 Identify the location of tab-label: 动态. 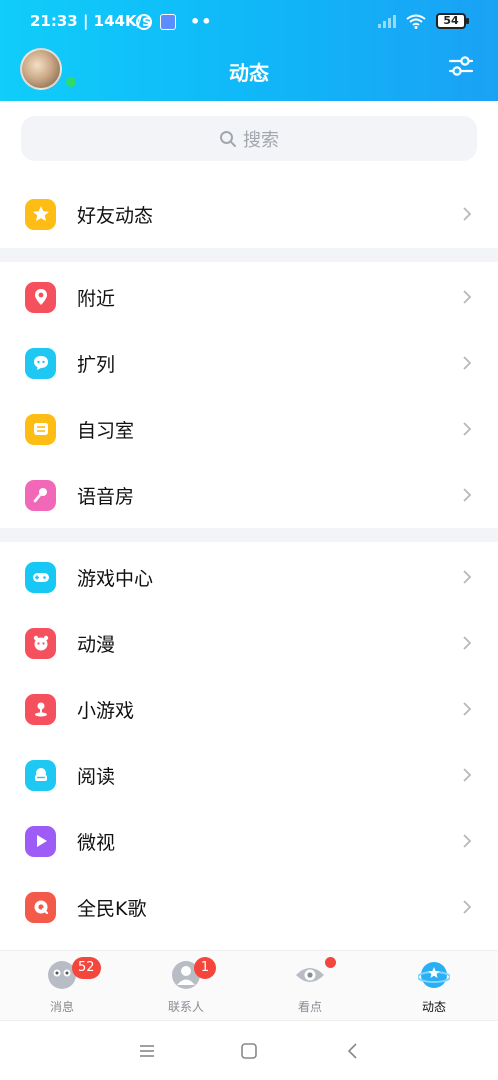
(433, 1007).